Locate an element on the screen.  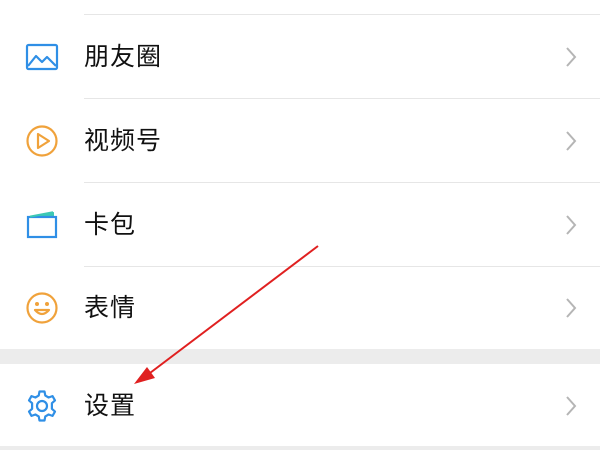
photo-landscape-icon is located at coordinates (42, 57).